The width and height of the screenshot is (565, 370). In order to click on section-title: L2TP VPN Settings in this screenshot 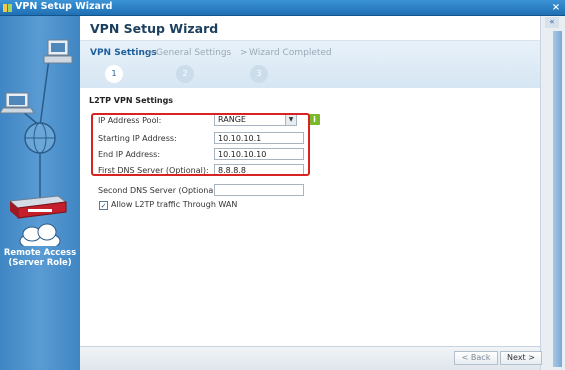, I will do `click(131, 100)`.